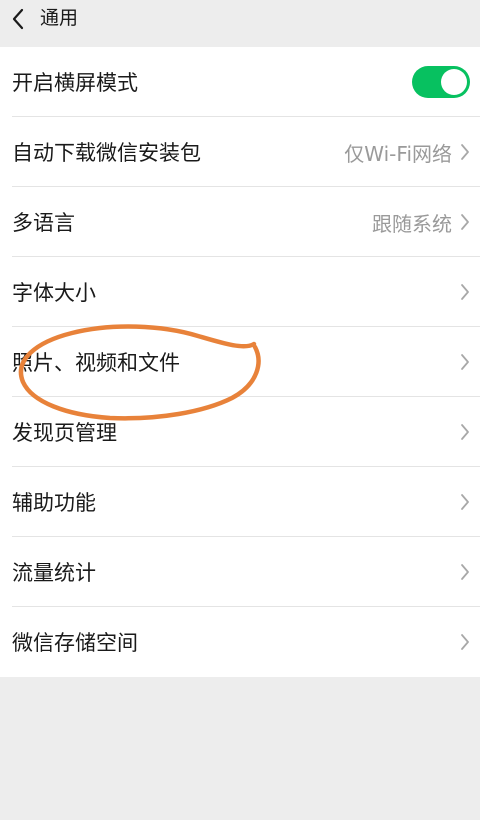  Describe the element at coordinates (412, 223) in the screenshot. I see `setting-value: 跟随系统` at that location.